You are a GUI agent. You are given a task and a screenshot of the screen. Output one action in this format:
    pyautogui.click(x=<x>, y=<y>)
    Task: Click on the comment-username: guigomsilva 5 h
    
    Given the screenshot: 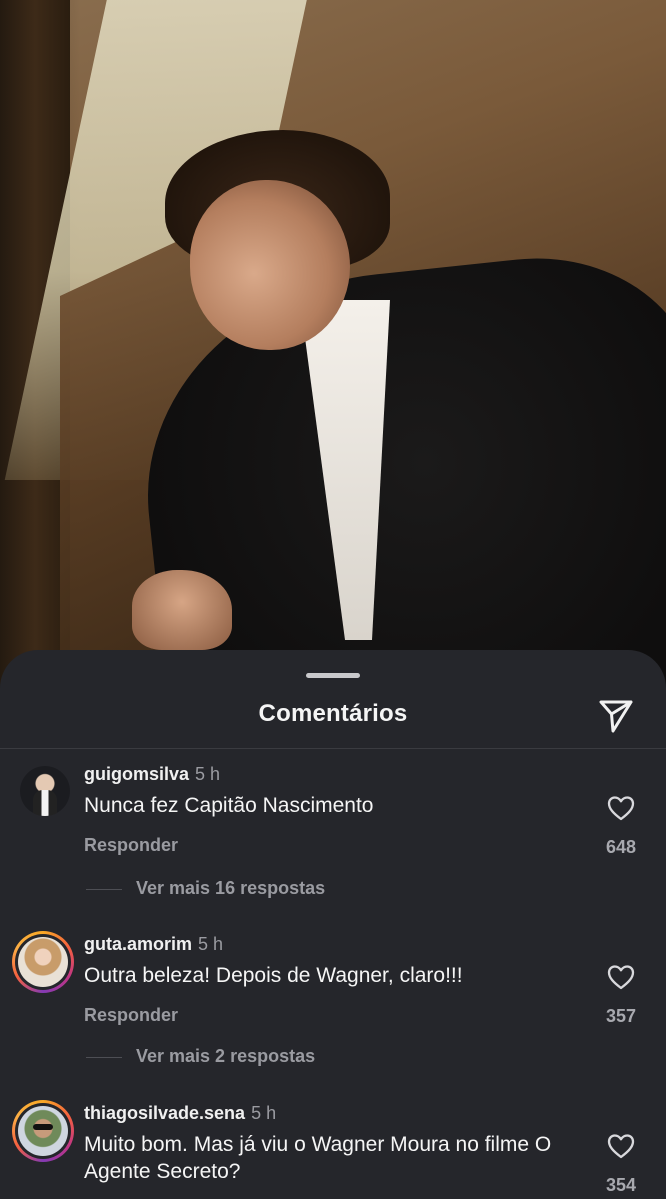 What is the action you would take?
    pyautogui.click(x=152, y=774)
    